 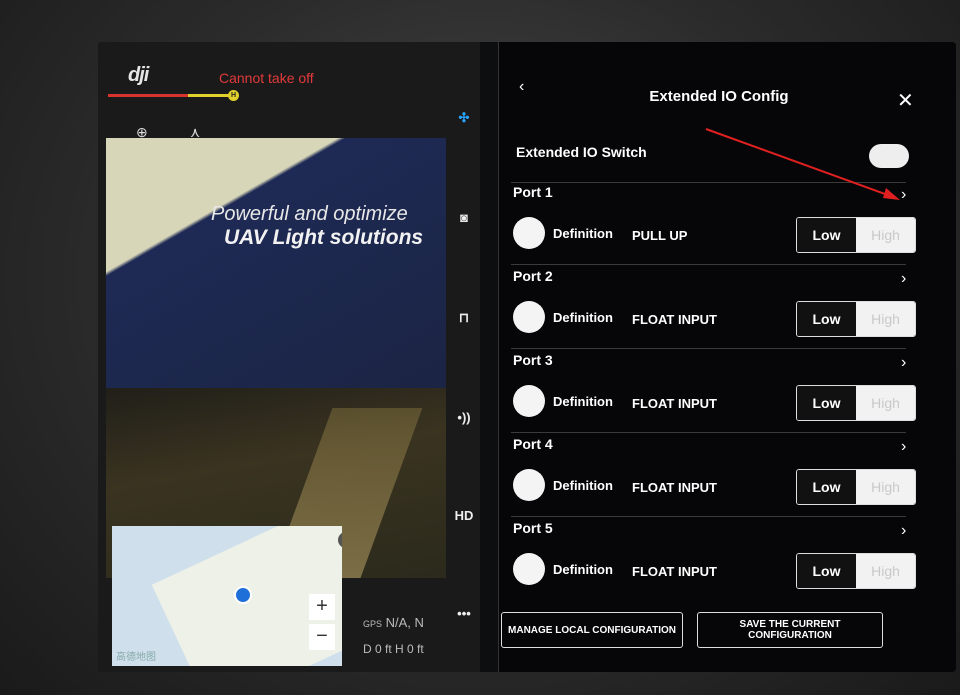 What do you see at coordinates (227, 596) in the screenshot?
I see `mini-map: ⊕ + − 高德地图` at bounding box center [227, 596].